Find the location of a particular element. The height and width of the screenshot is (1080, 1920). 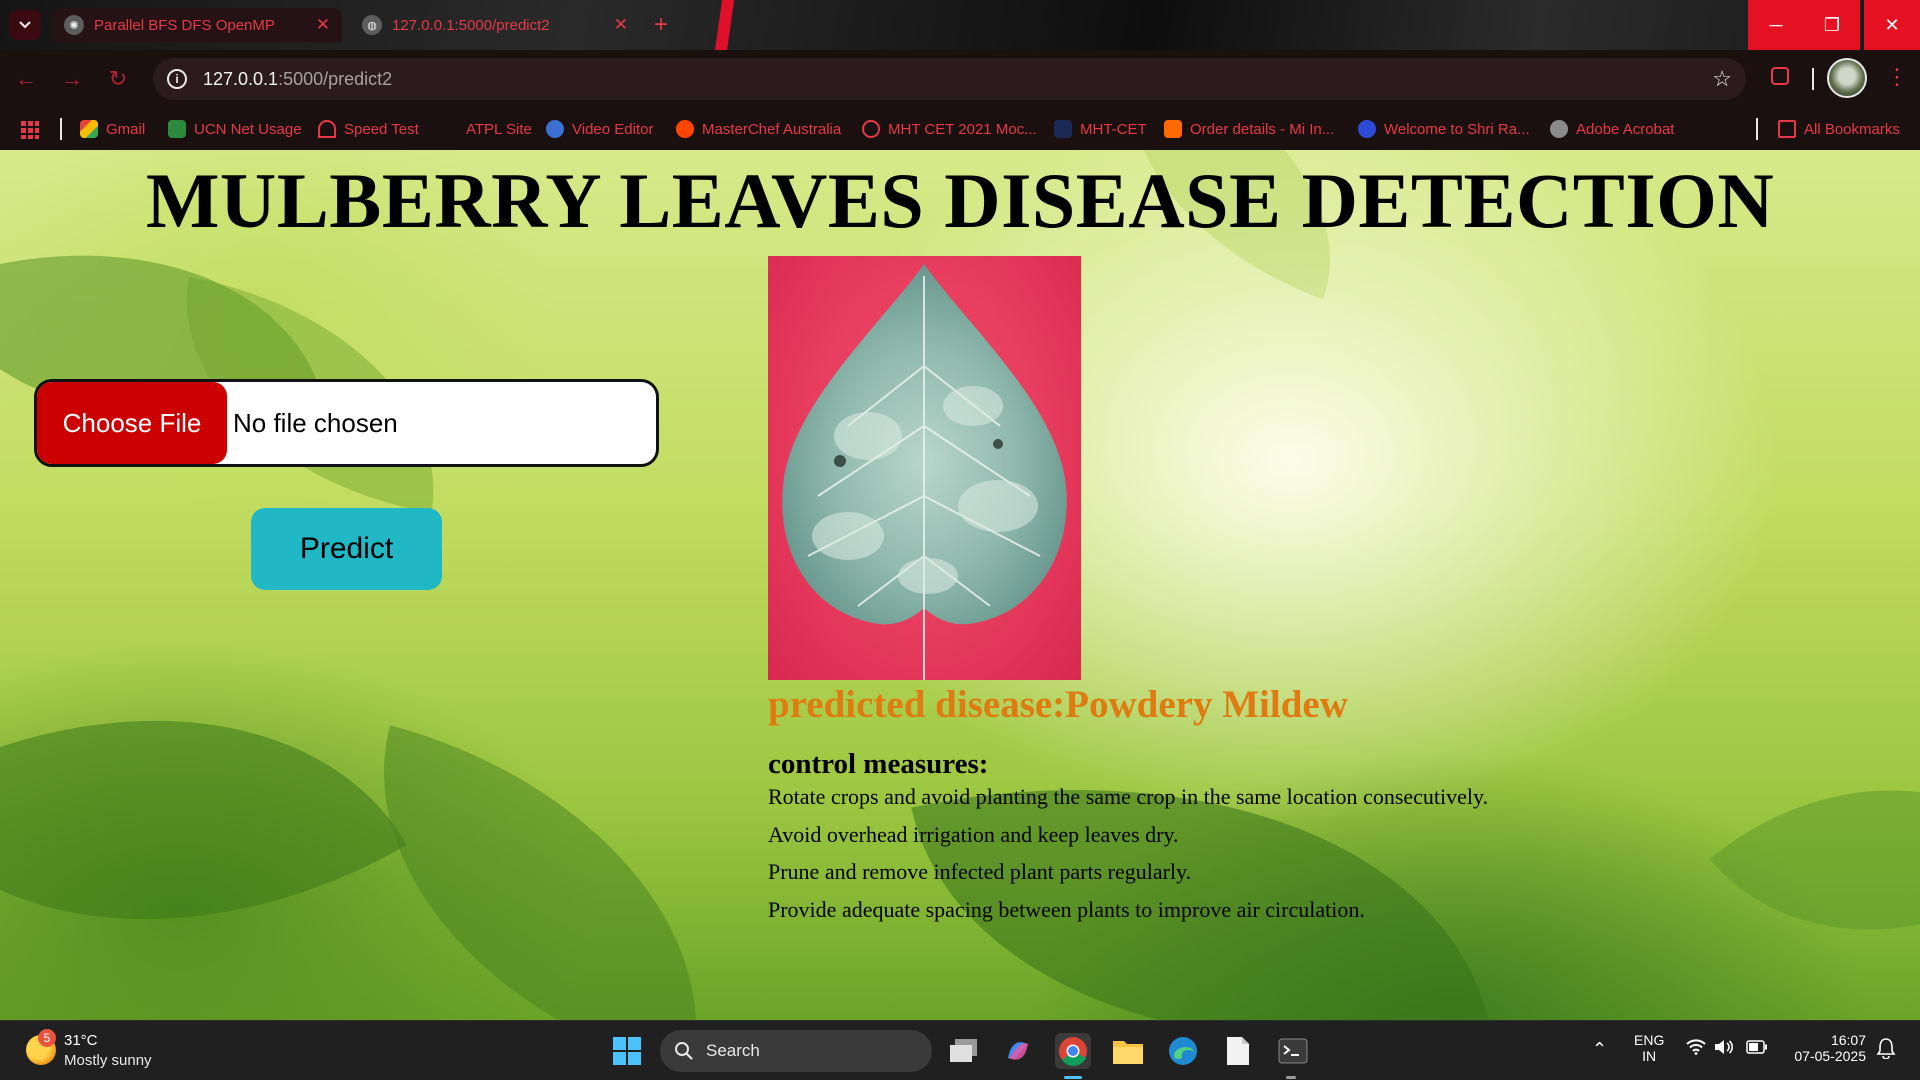

bookmark-ucn-net-usage: UCN Net Usage is located at coordinates (235, 129).